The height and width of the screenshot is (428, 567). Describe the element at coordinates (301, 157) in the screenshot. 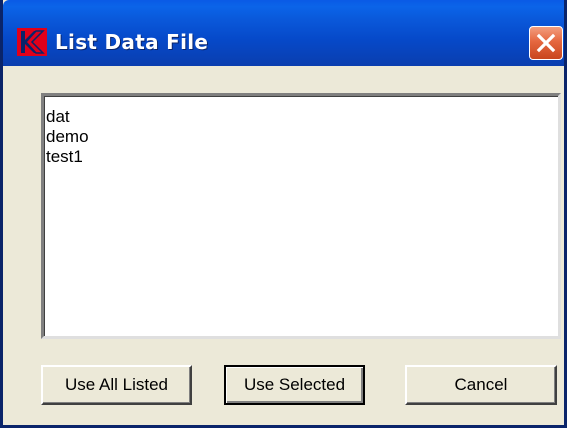

I see `list-item-test1: test1` at that location.